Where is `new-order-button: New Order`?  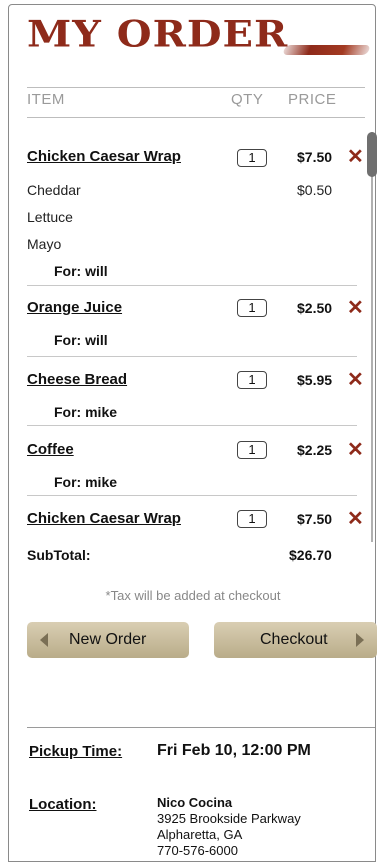
new-order-button: New Order is located at coordinates (108, 640).